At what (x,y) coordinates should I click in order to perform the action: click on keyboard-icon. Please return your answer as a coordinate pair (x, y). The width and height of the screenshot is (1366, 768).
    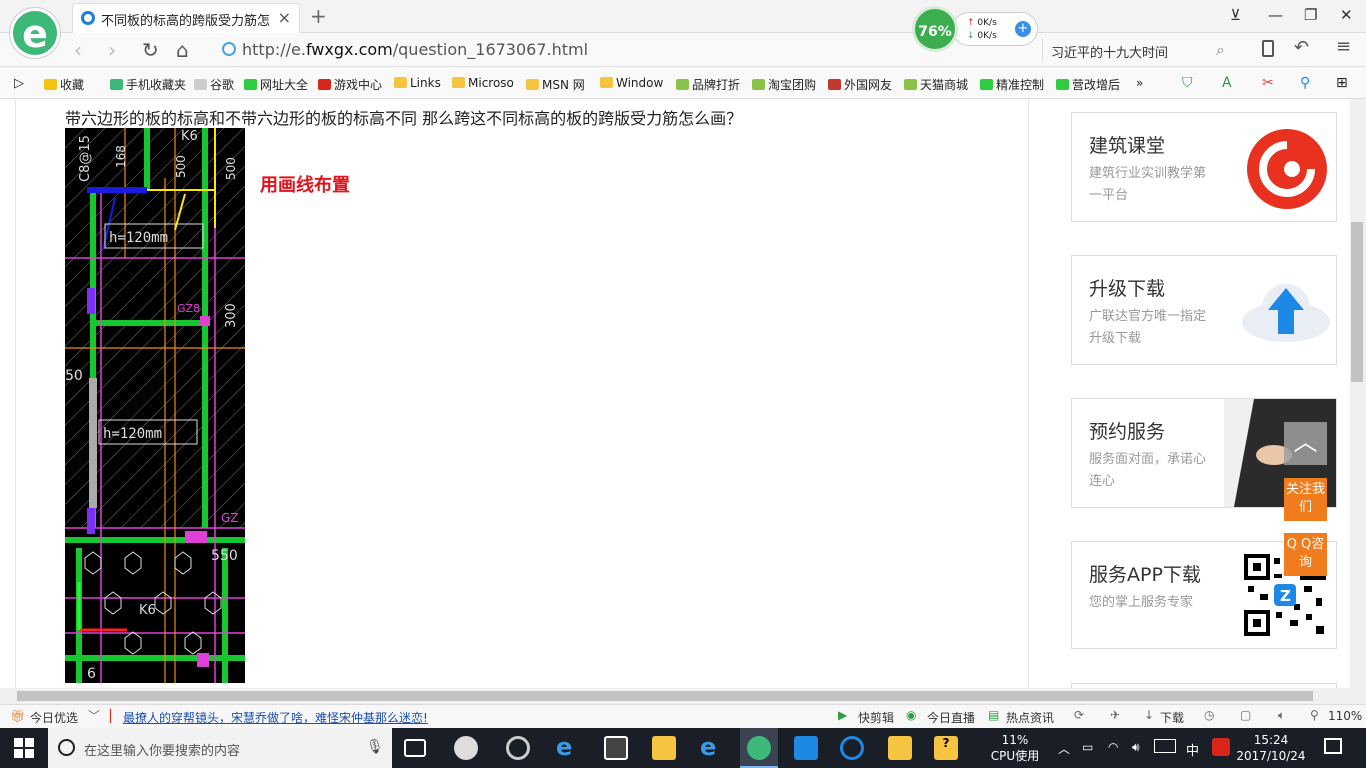
    Looking at the image, I should click on (1165, 746).